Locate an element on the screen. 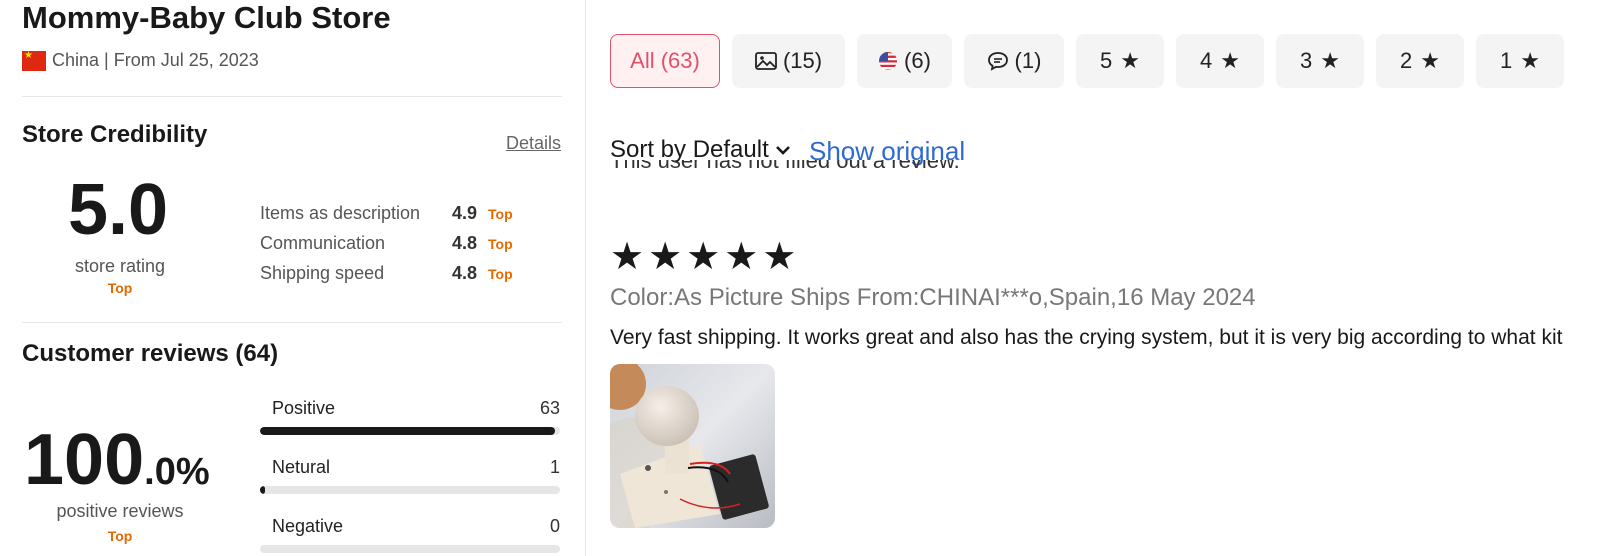  store-rating-value: 5.0 is located at coordinates (118, 210).